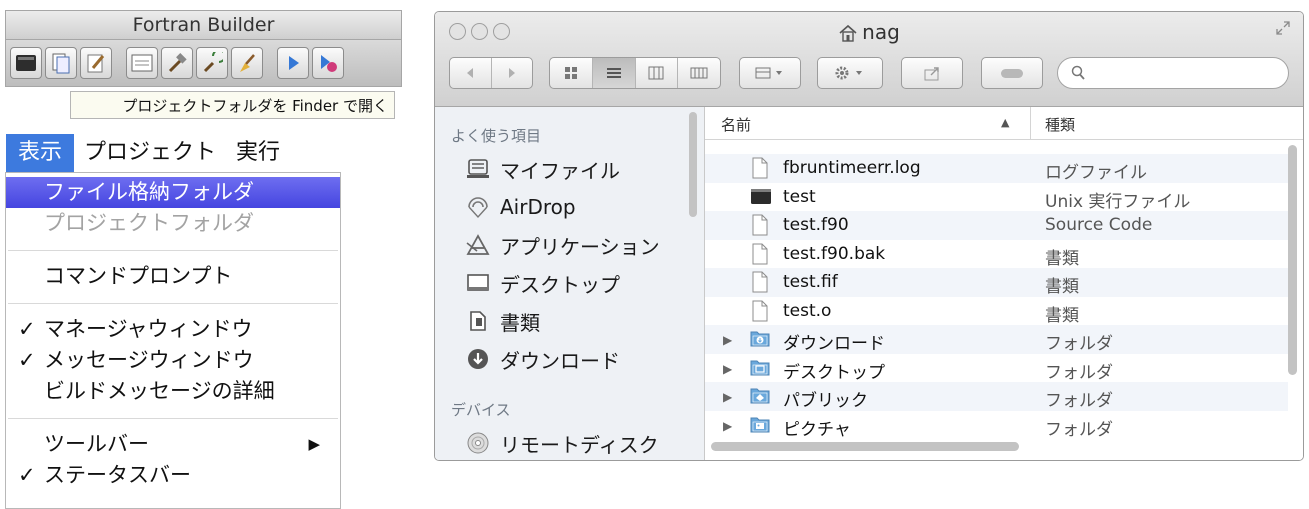 The height and width of the screenshot is (509, 1309). I want to click on back-button, so click(471, 73).